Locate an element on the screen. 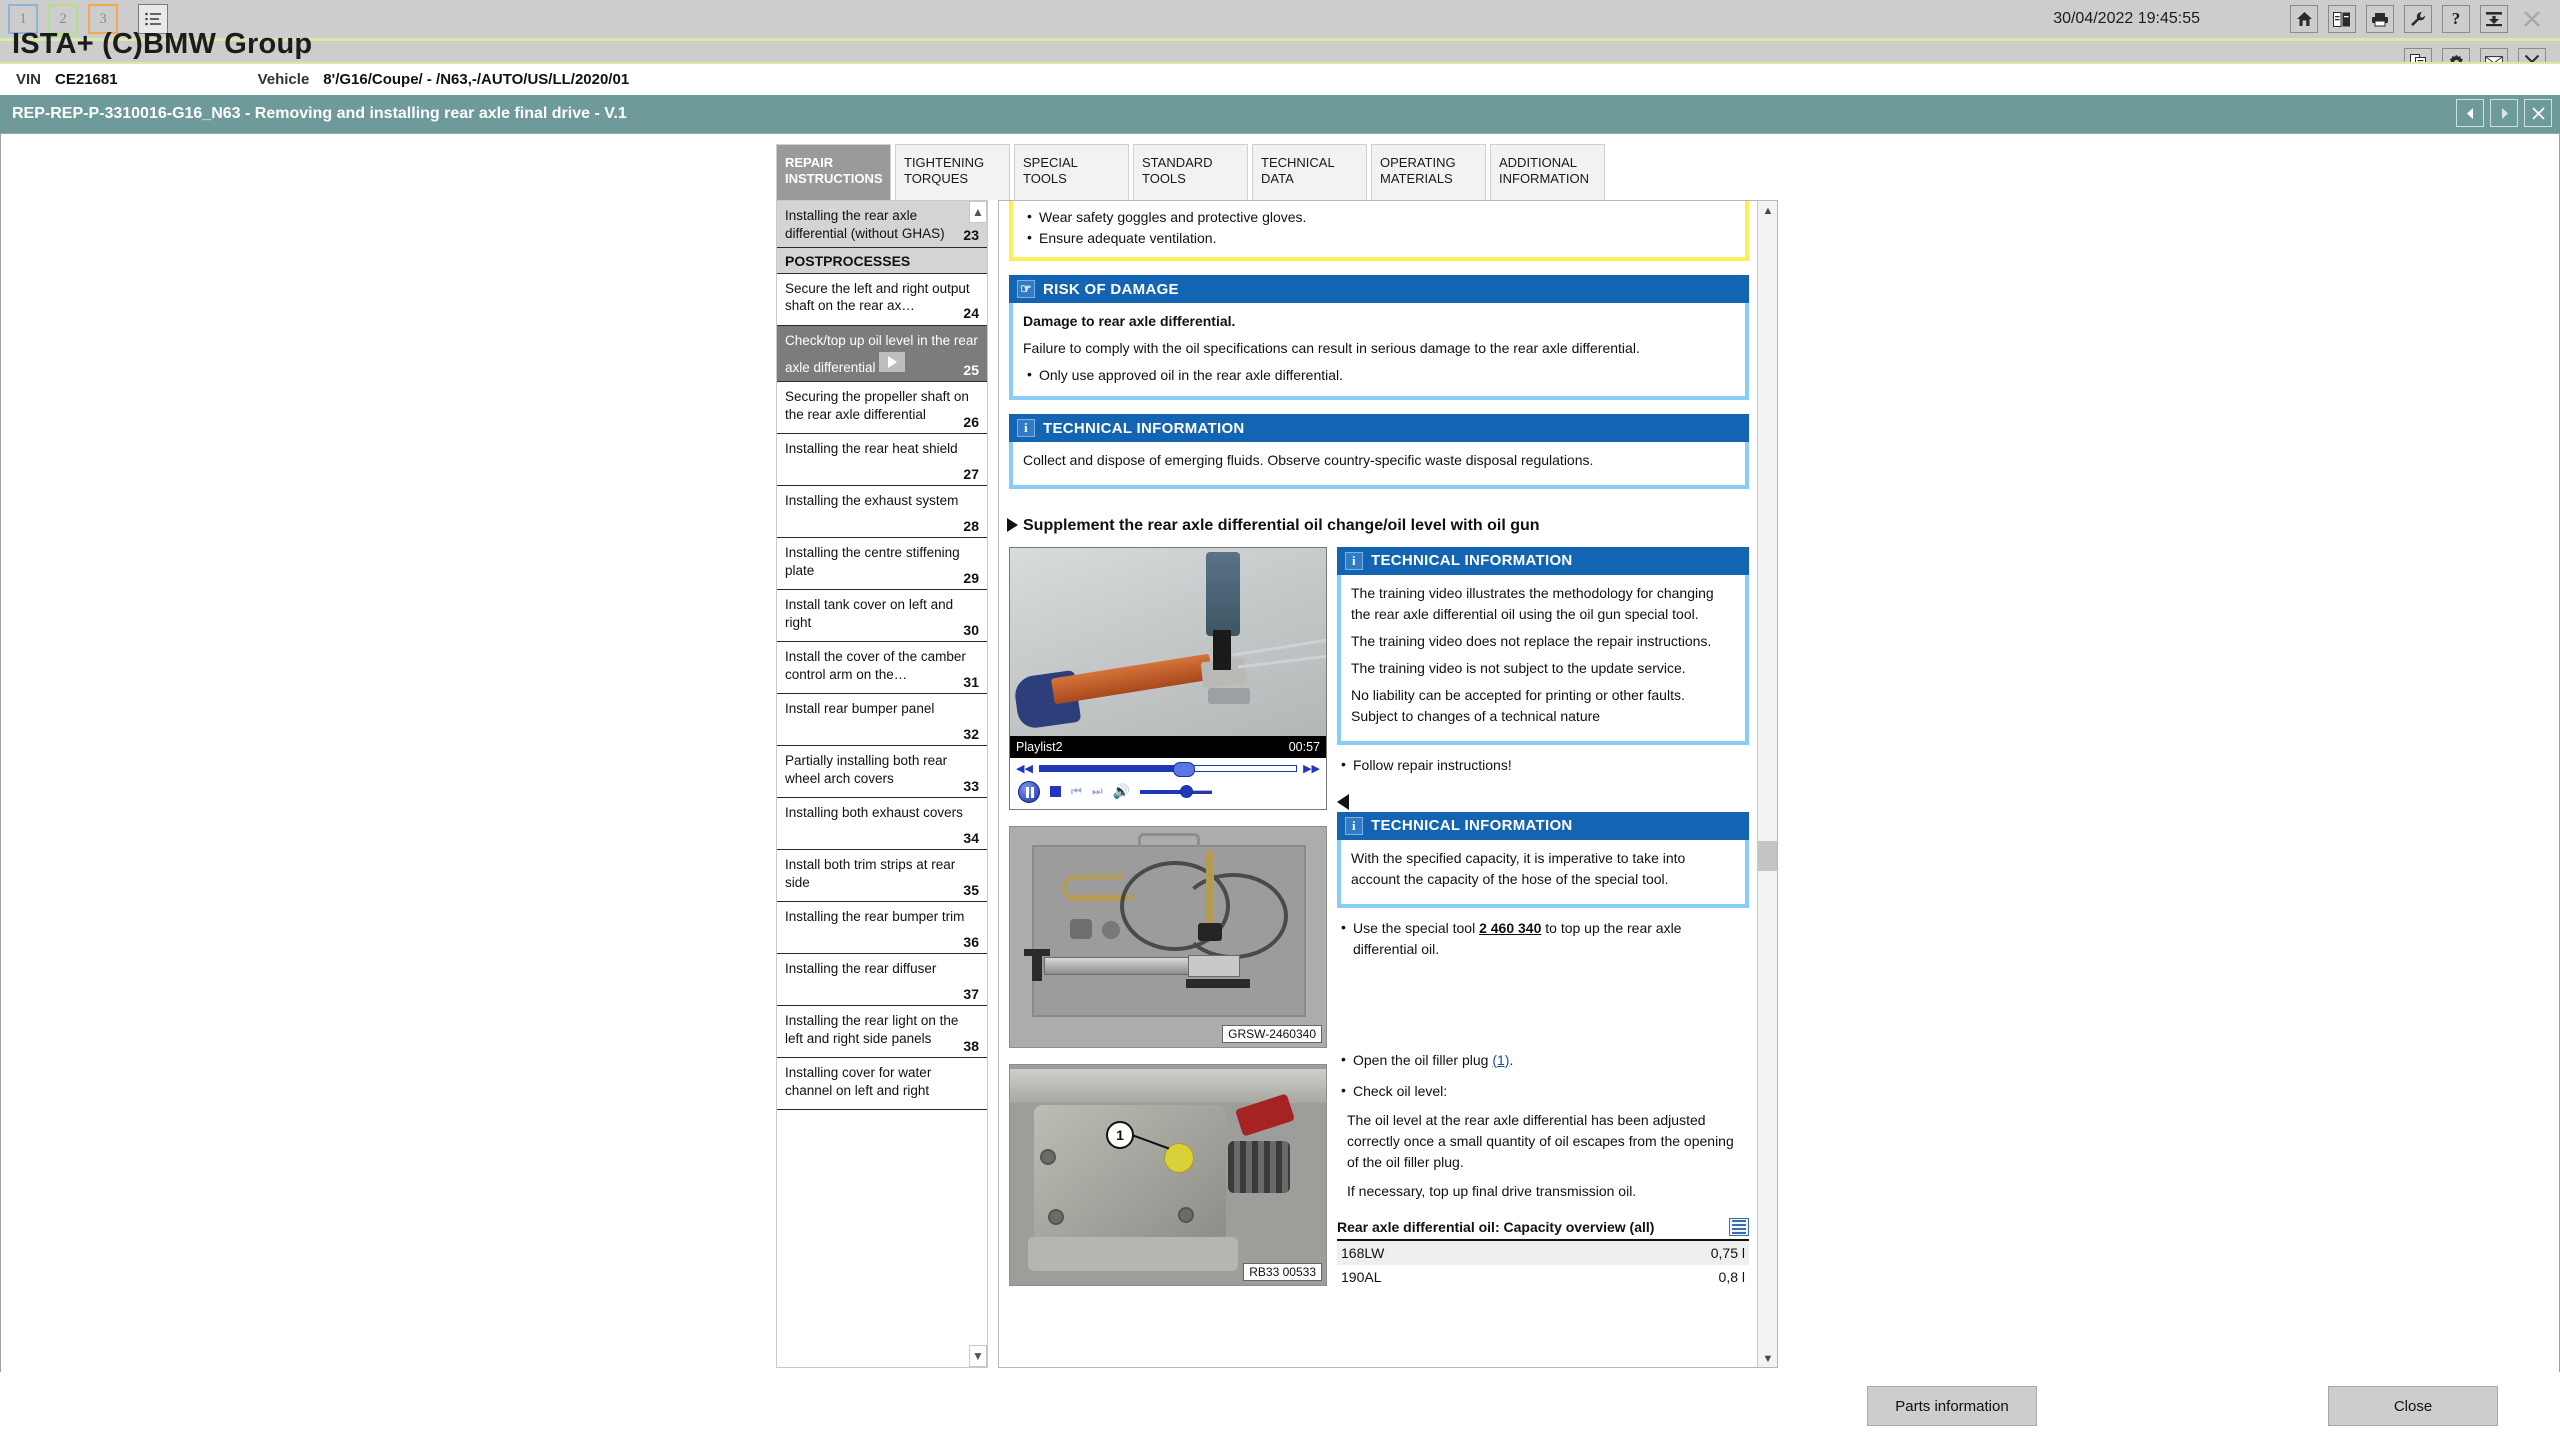 The image size is (2560, 1440). axle-boot is located at coordinates (1259, 1166).